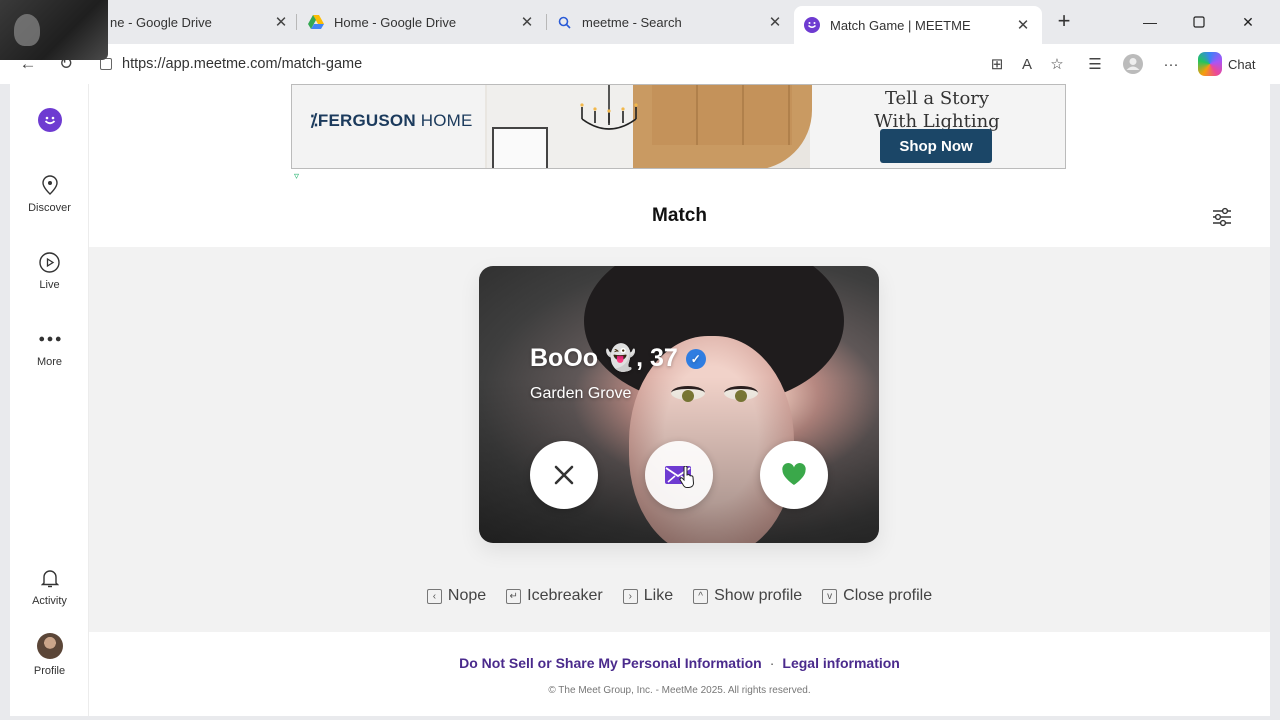 The height and width of the screenshot is (720, 1280). What do you see at coordinates (695, 358) in the screenshot?
I see `verified-badge-icon: ✓` at bounding box center [695, 358].